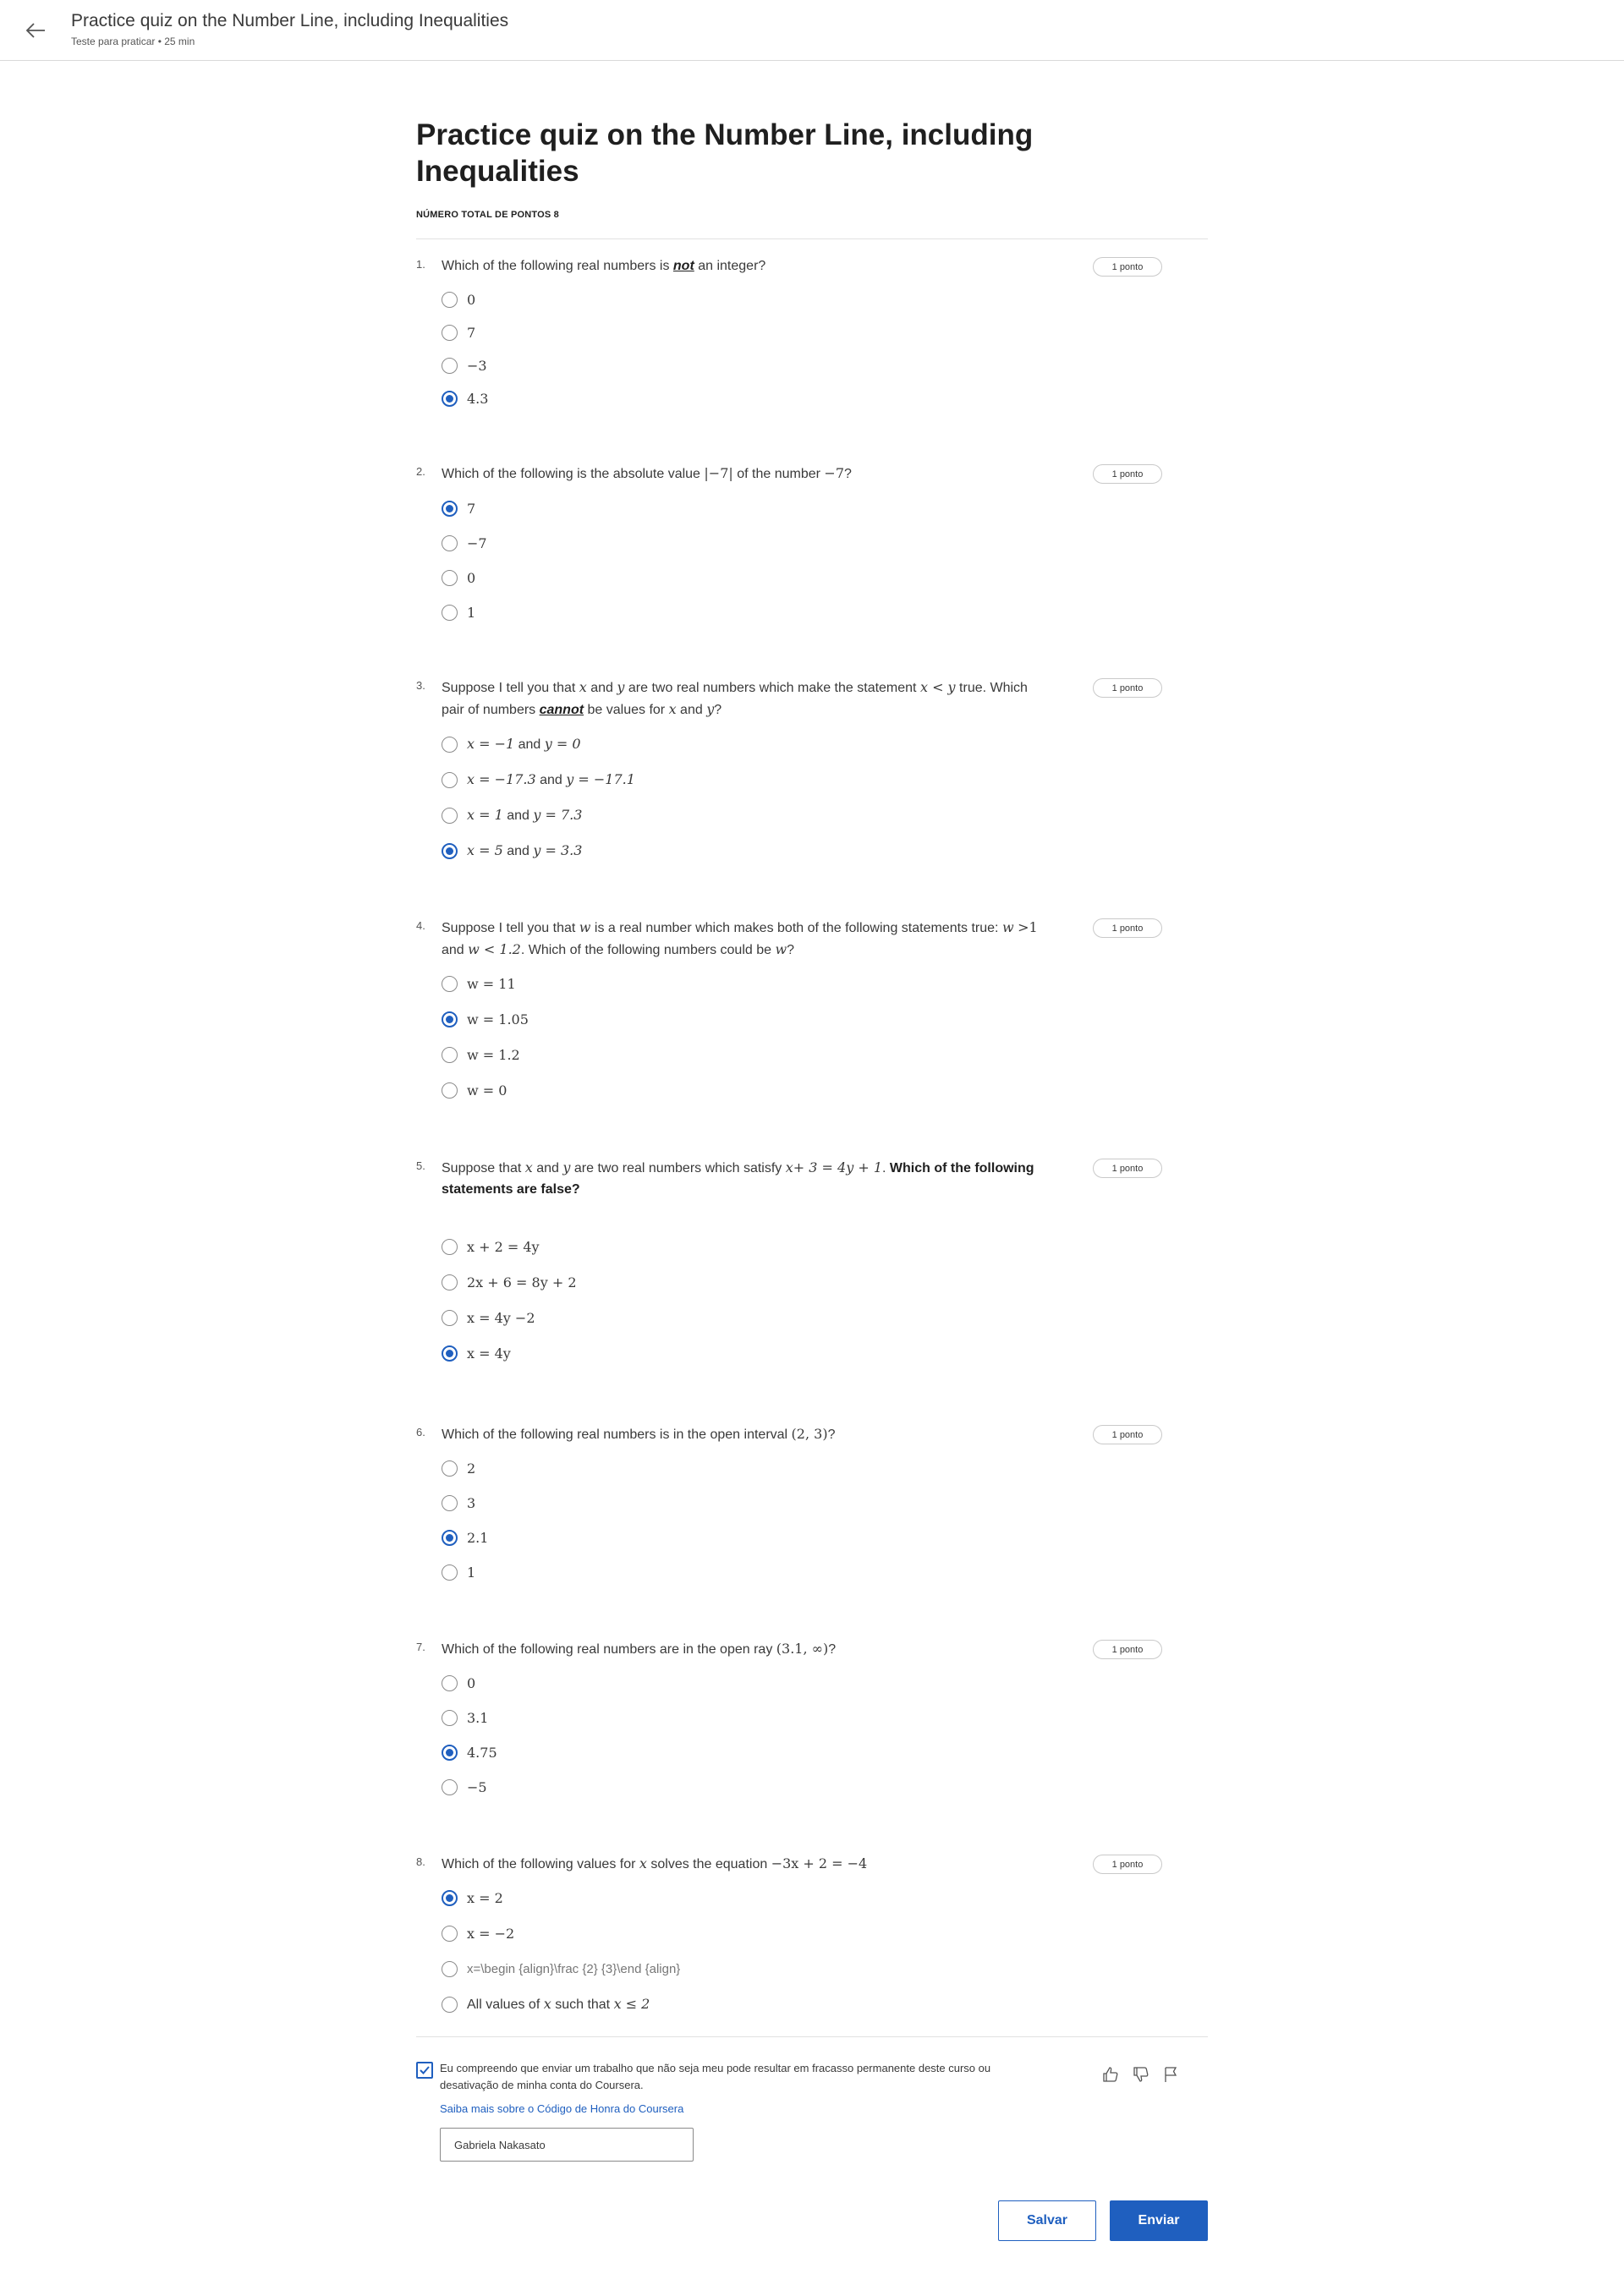 The height and width of the screenshot is (2296, 1624). What do you see at coordinates (488, 215) in the screenshot?
I see `total-points-label: NÚMERO TOTAL DE PONTOS 8` at bounding box center [488, 215].